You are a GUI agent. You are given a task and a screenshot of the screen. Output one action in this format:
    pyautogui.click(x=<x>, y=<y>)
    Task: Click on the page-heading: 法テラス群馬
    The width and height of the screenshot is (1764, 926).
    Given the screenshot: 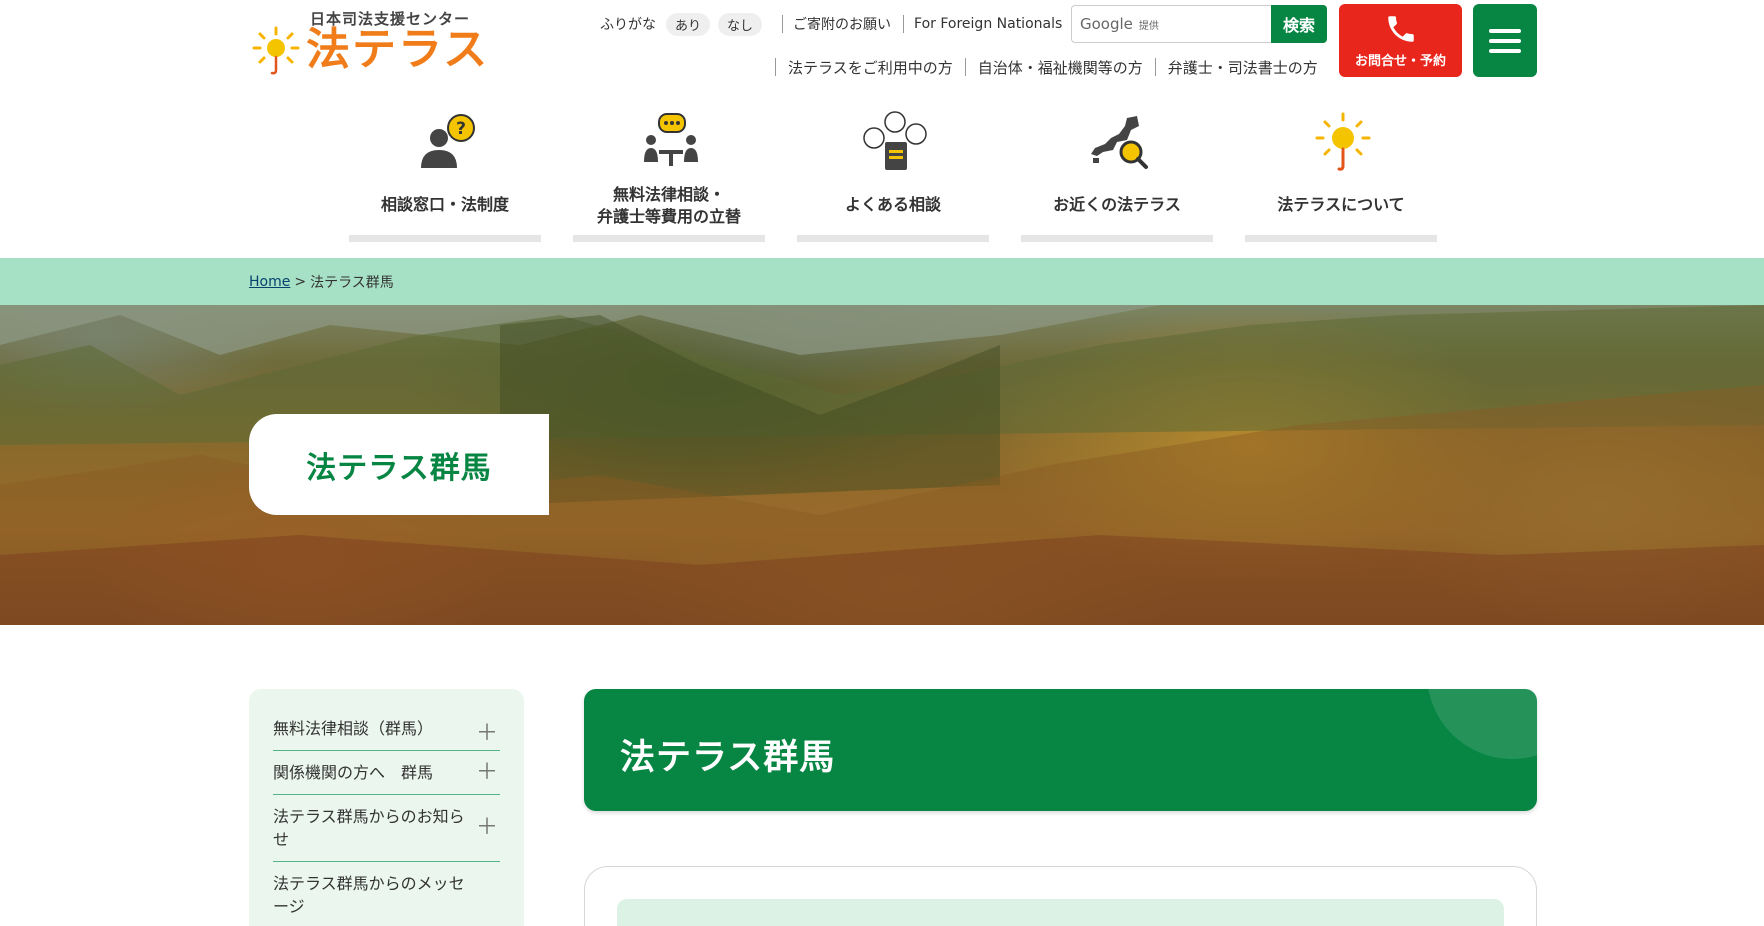 What is the action you would take?
    pyautogui.click(x=1060, y=750)
    